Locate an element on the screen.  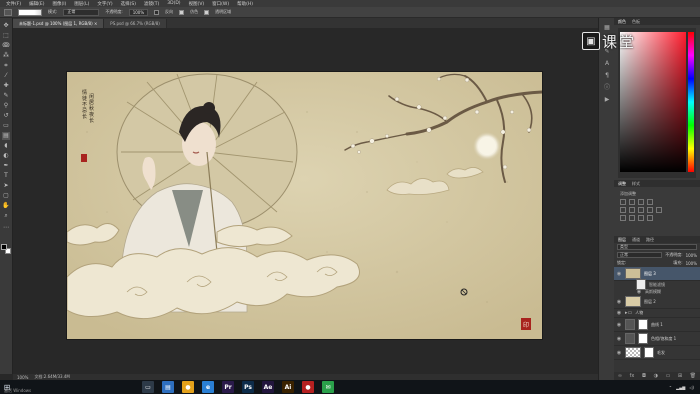
menu-help: 帮助(H) is located at coordinates (245, 4).